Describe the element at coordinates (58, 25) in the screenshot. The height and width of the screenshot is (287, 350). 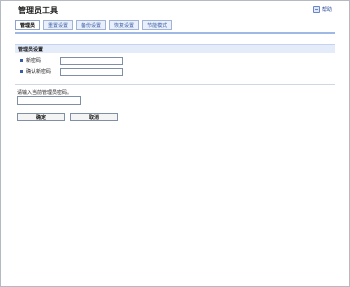
I see `tab-reset-settings: 重置设置` at that location.